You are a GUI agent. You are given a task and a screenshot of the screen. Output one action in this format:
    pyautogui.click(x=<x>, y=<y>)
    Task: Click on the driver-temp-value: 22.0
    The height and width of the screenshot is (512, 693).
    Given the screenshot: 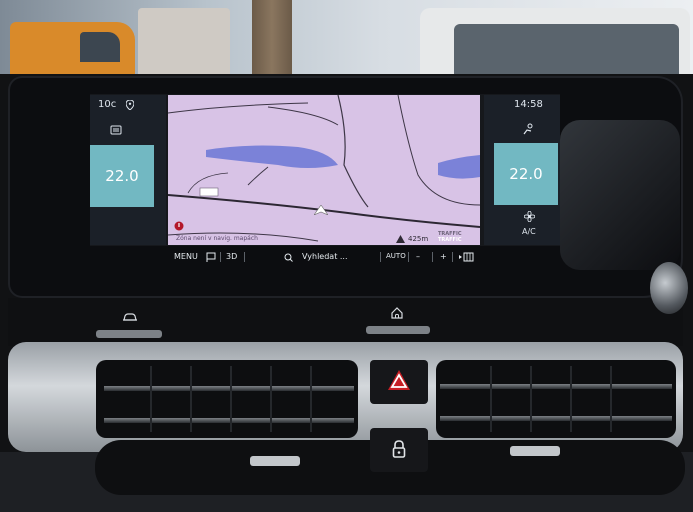 What is the action you would take?
    pyautogui.click(x=122, y=176)
    